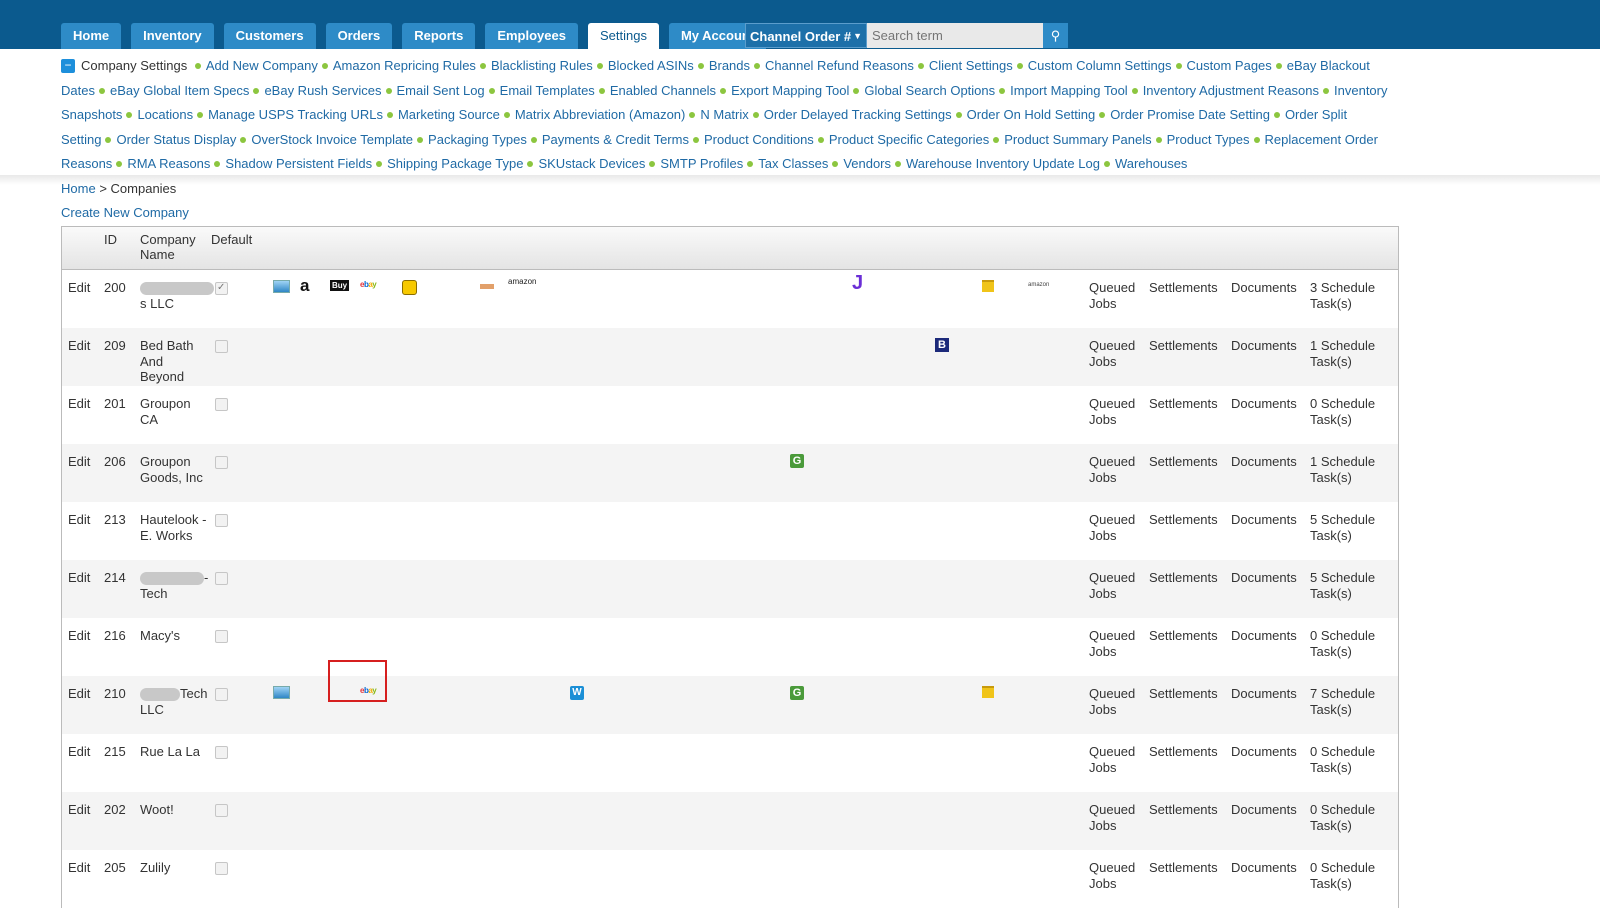  I want to click on schedule-tasks-link: 3 Schedule Task(s), so click(1345, 295).